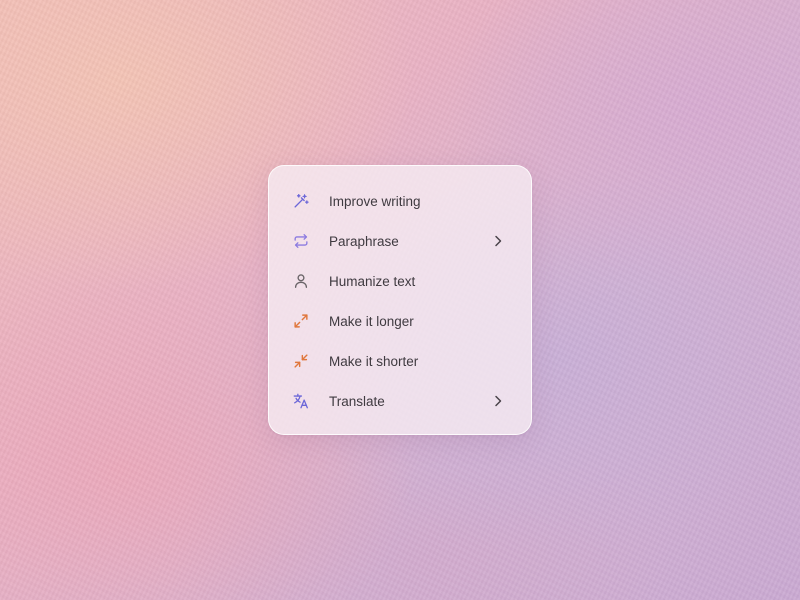  What do you see at coordinates (372, 281) in the screenshot?
I see `menu-item-label: Humanize text` at bounding box center [372, 281].